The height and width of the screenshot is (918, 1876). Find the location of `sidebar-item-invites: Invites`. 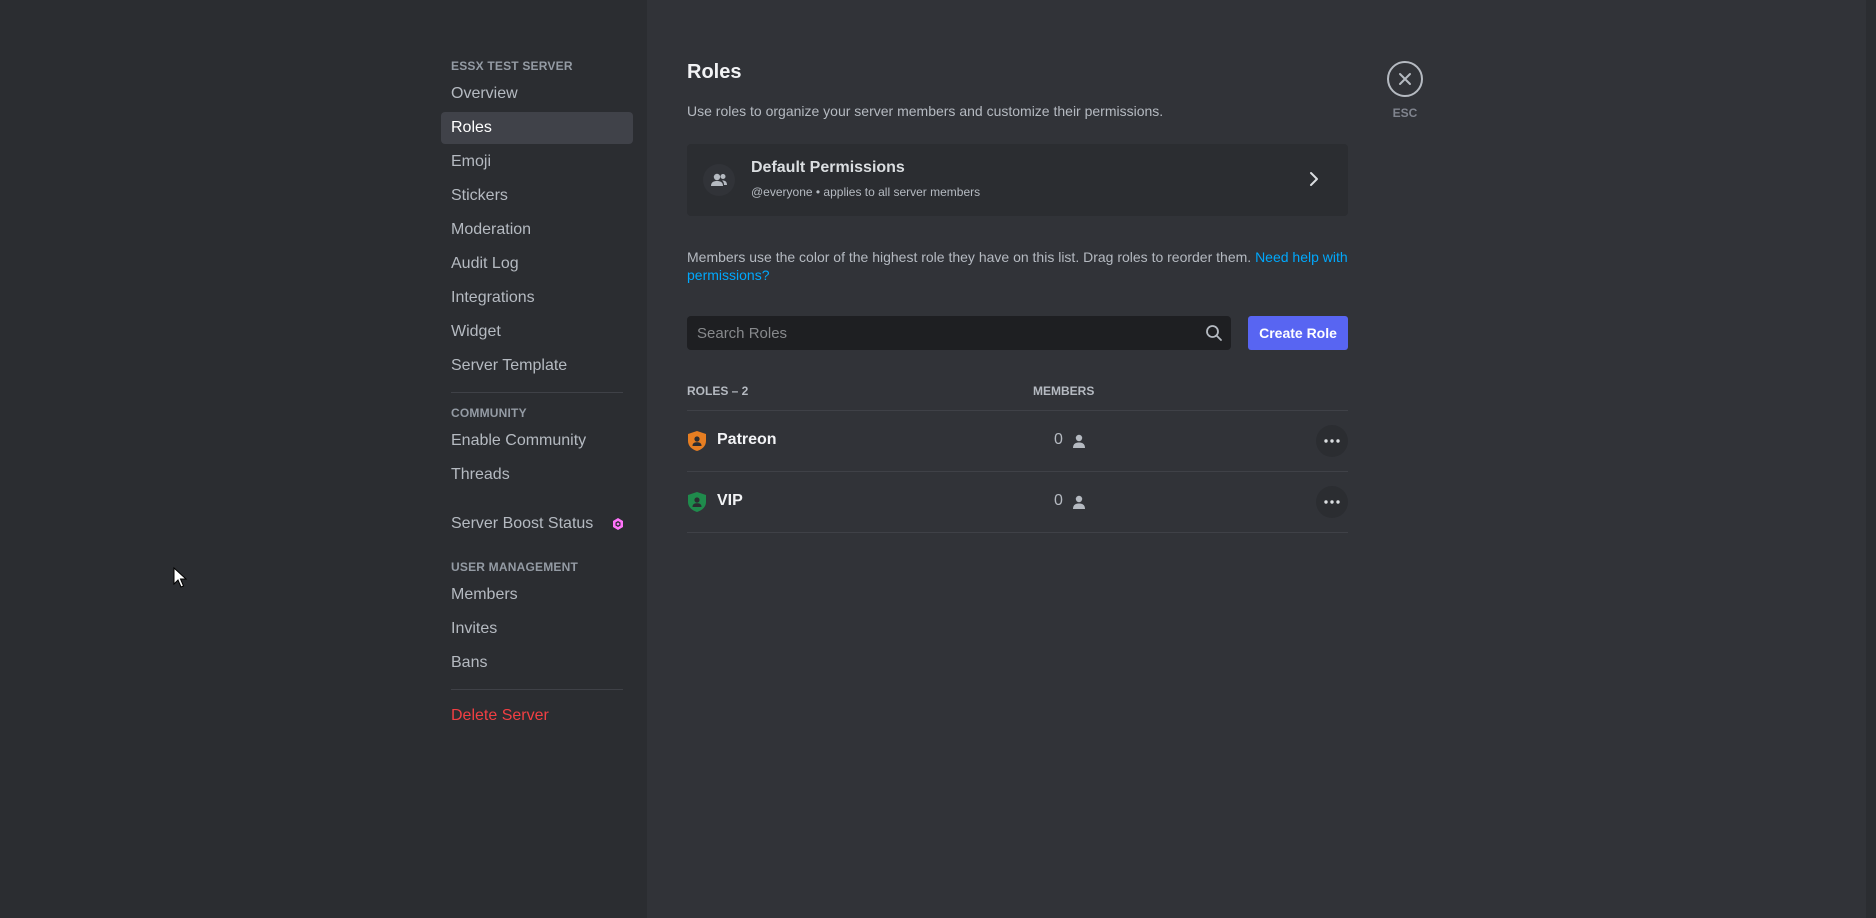

sidebar-item-invites: Invites is located at coordinates (537, 629).